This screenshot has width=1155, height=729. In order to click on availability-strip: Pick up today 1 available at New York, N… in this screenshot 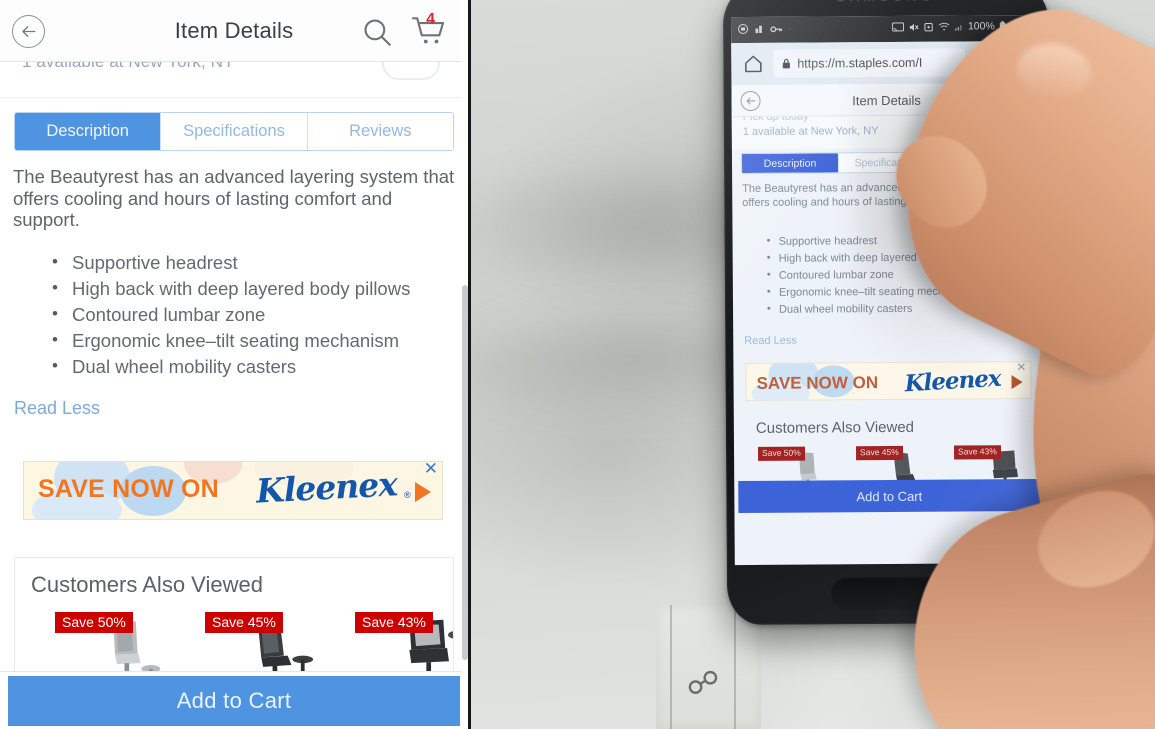, I will do `click(886, 132)`.